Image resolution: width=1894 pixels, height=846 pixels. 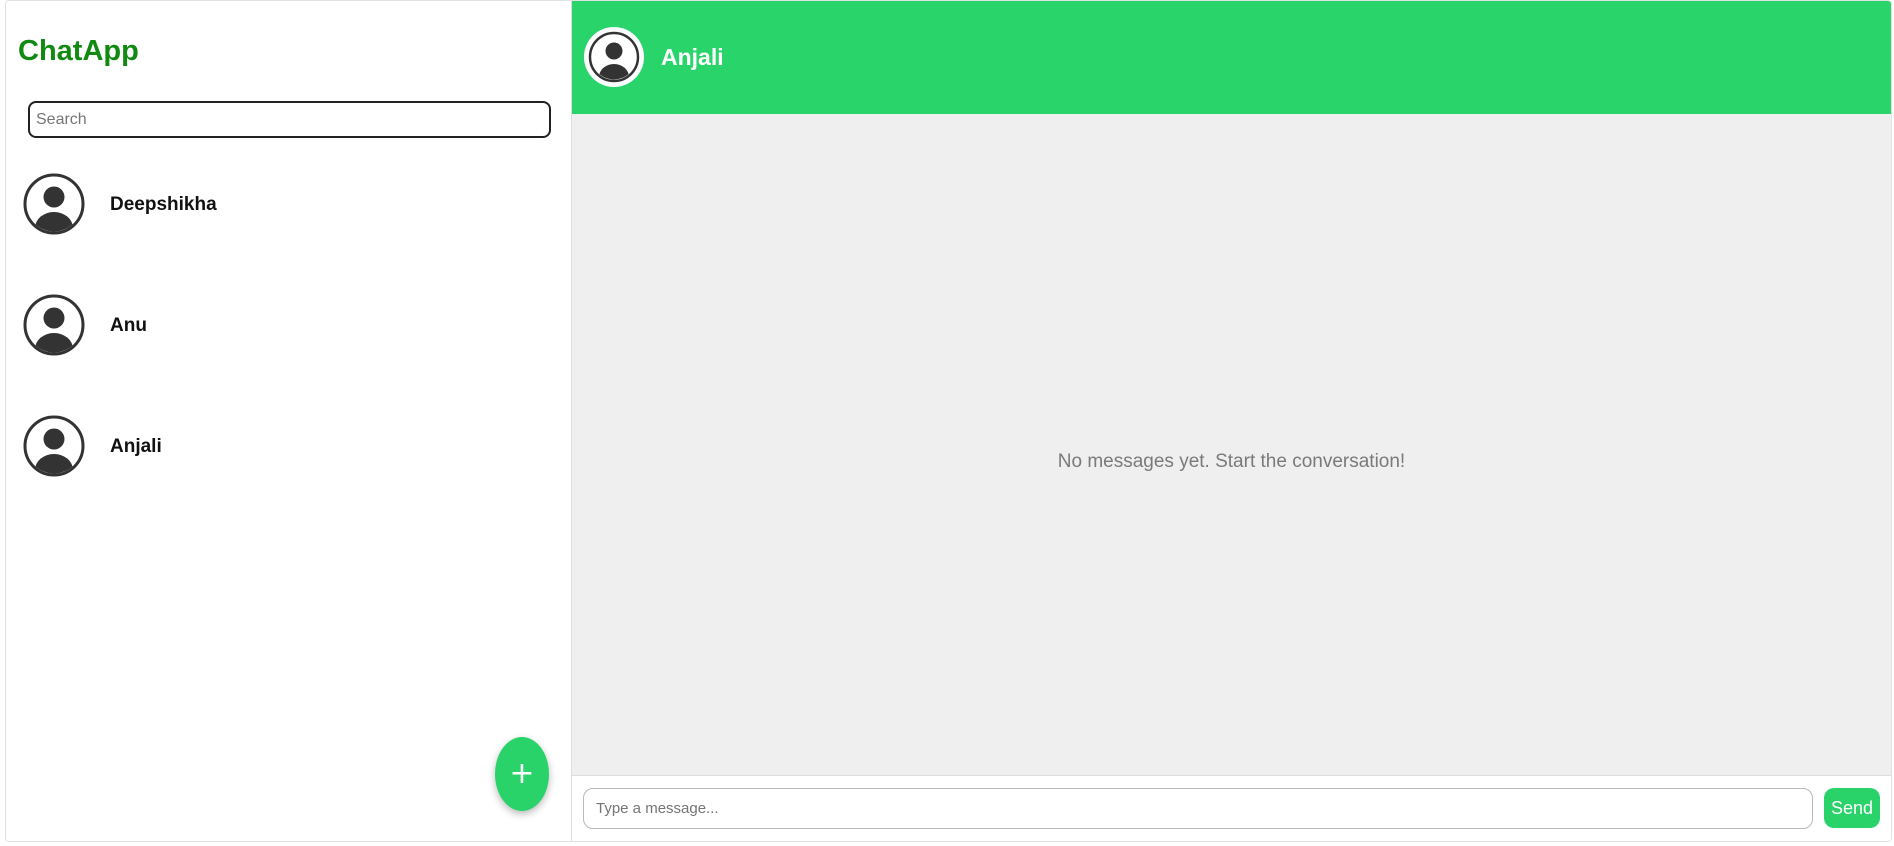 I want to click on contact-list: Deepshikha Anu Anjali, so click(x=288, y=342).